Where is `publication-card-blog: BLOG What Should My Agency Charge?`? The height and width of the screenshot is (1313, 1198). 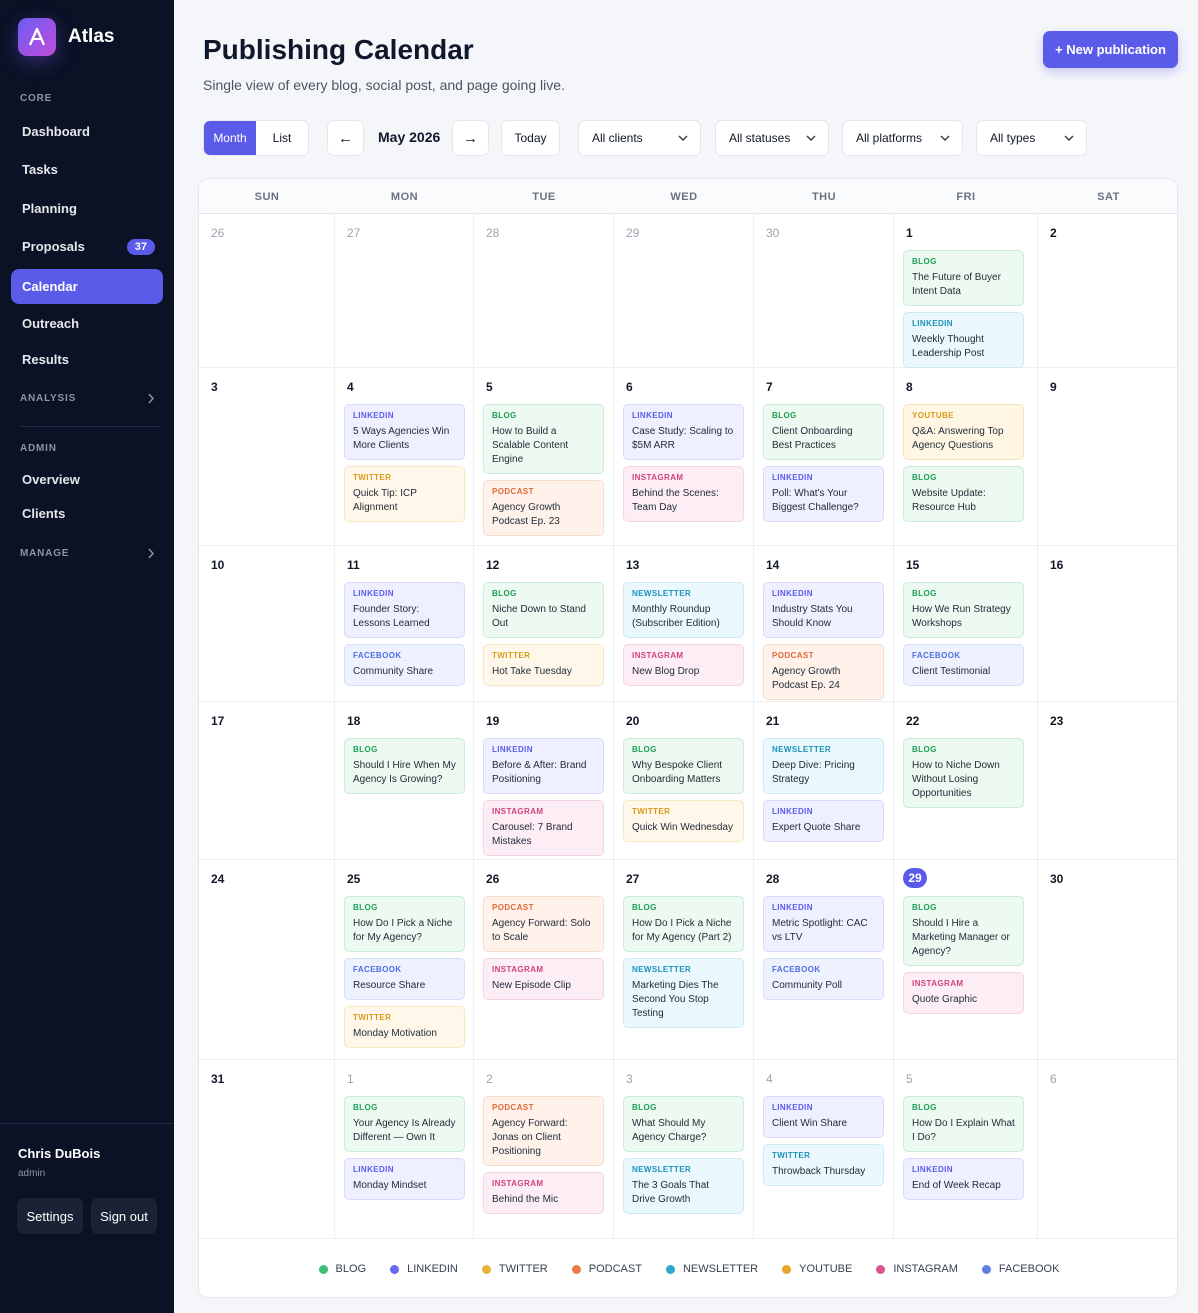 publication-card-blog: BLOG What Should My Agency Charge? is located at coordinates (683, 1124).